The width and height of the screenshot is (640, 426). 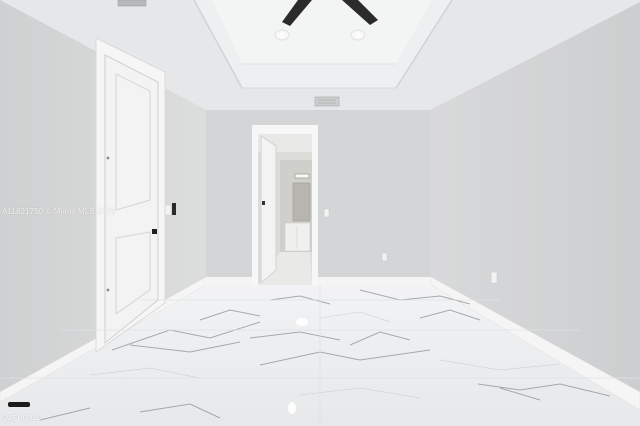 What do you see at coordinates (174, 209) in the screenshot?
I see `thermostat-icon` at bounding box center [174, 209].